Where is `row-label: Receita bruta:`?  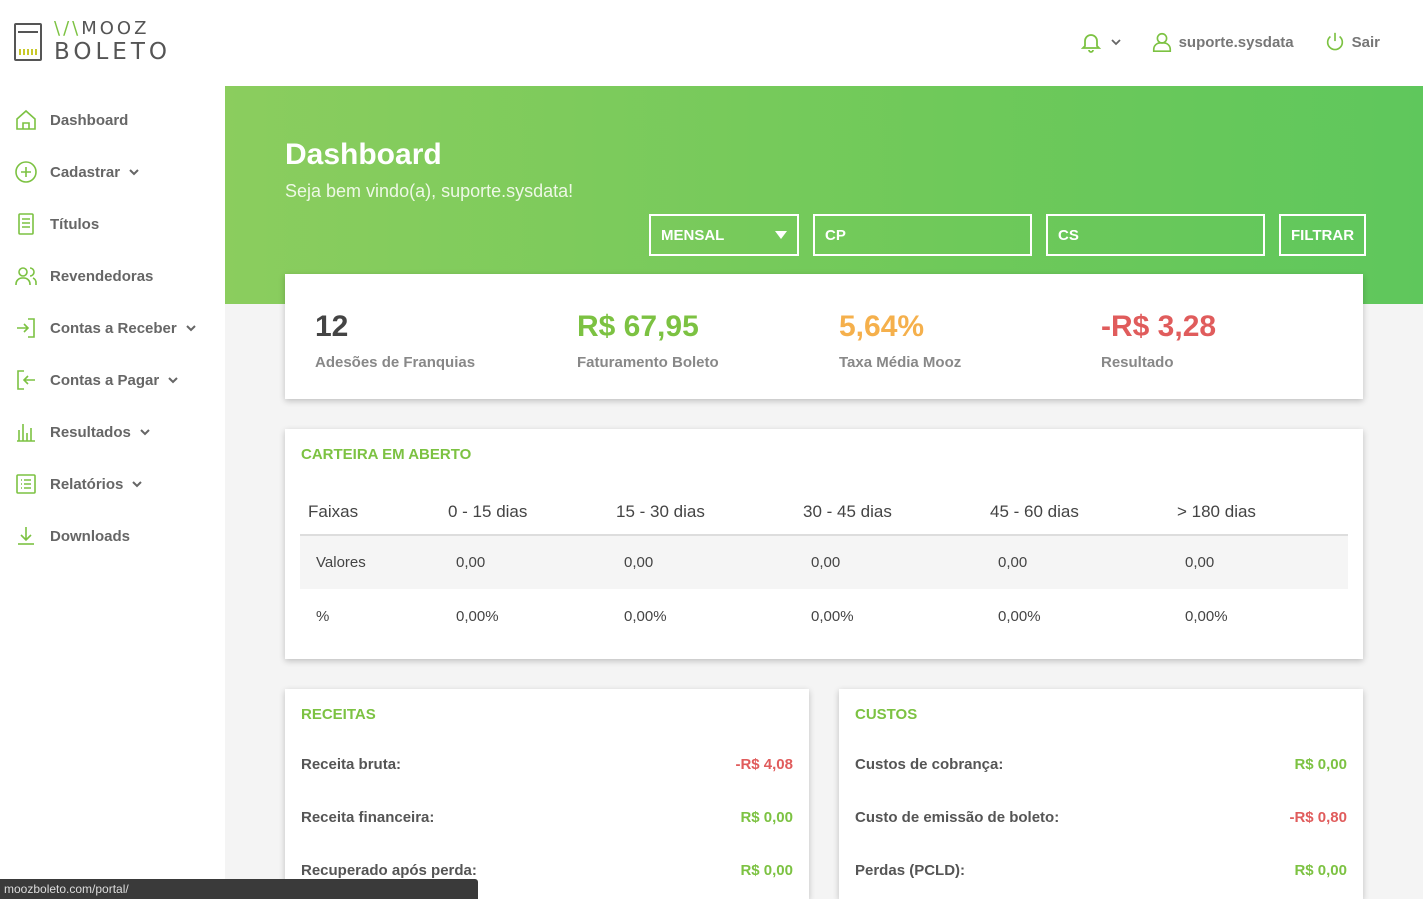 row-label: Receita bruta: is located at coordinates (351, 764).